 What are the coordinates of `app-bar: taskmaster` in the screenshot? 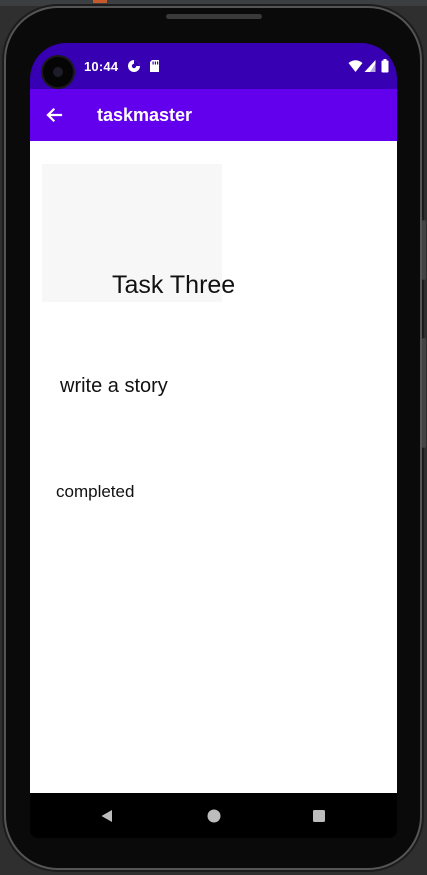 It's located at (213, 115).